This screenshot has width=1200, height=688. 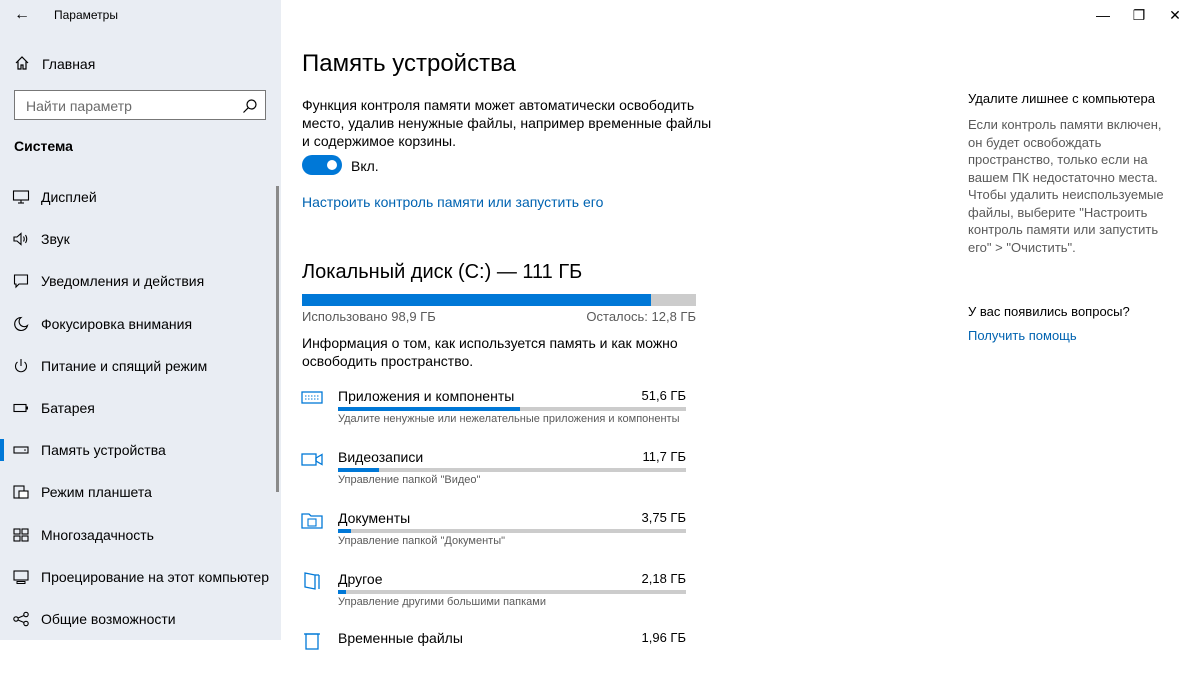 What do you see at coordinates (422, 541) in the screenshot?
I see `category-description: Управление папкой "Документы"` at bounding box center [422, 541].